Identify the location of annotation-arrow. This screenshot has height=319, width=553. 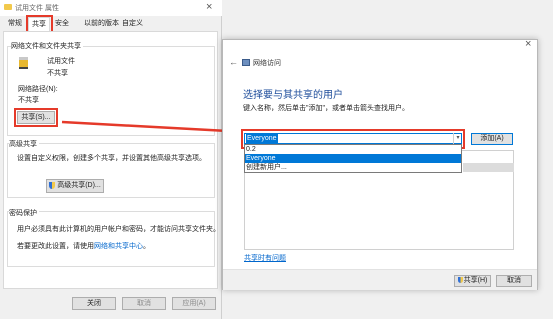
(149, 128).